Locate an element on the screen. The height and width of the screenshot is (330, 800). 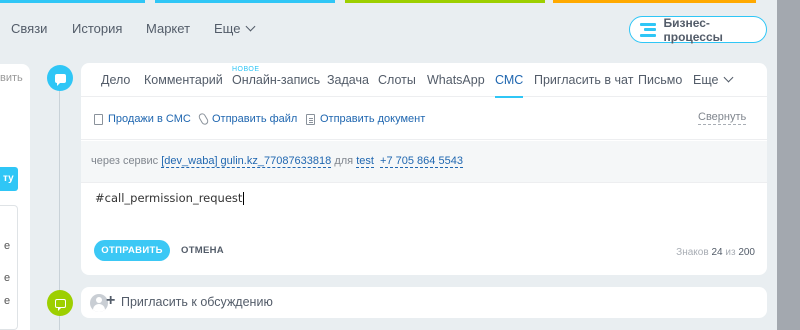
service-for-label: для is located at coordinates (344, 161).